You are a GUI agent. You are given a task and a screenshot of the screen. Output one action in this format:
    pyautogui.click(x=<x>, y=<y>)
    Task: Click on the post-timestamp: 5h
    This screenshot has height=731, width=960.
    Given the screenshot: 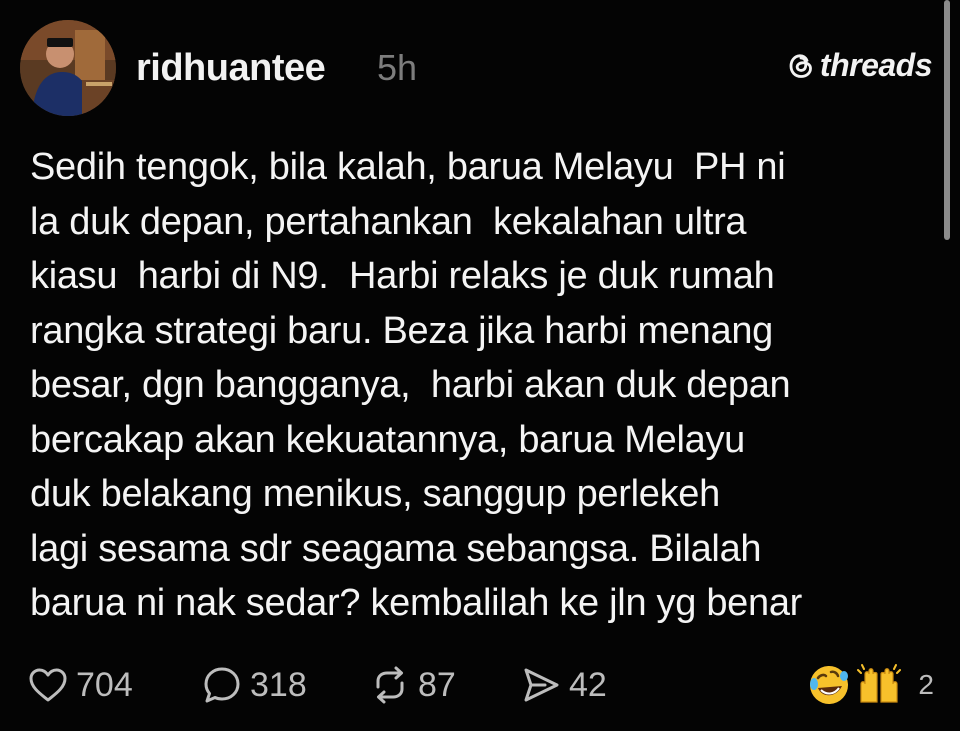 What is the action you would take?
    pyautogui.click(x=397, y=67)
    